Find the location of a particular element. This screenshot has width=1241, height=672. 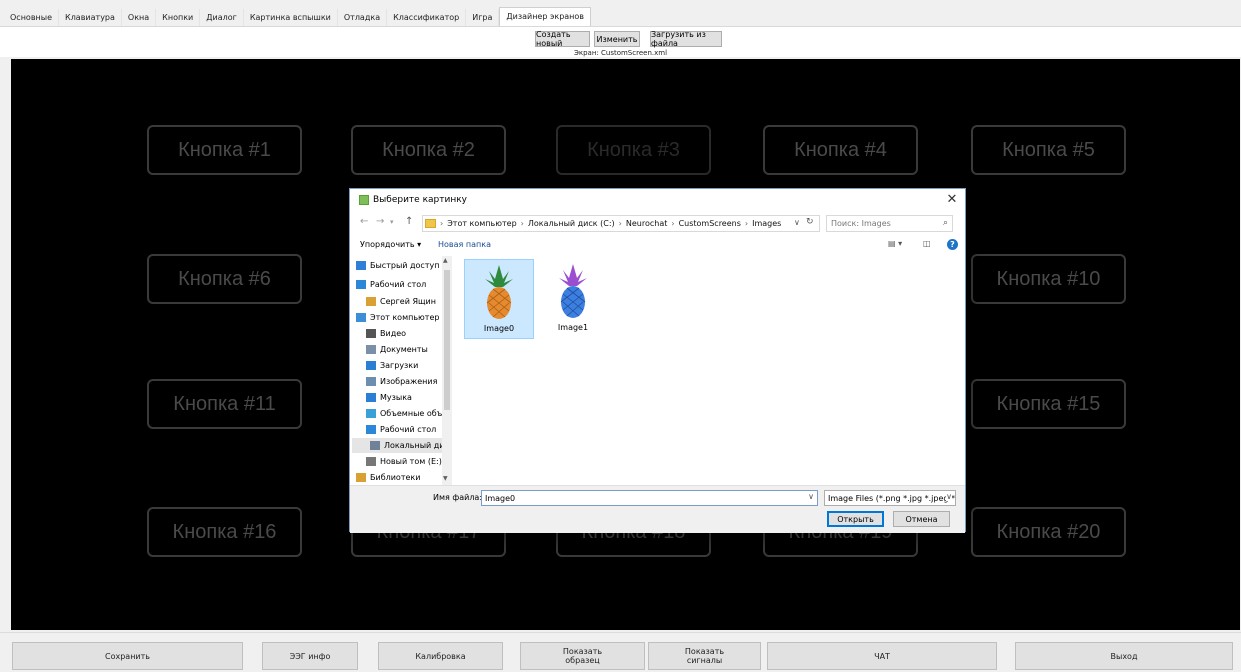

canvas-button-15: Кнопка #15 is located at coordinates (1048, 404).